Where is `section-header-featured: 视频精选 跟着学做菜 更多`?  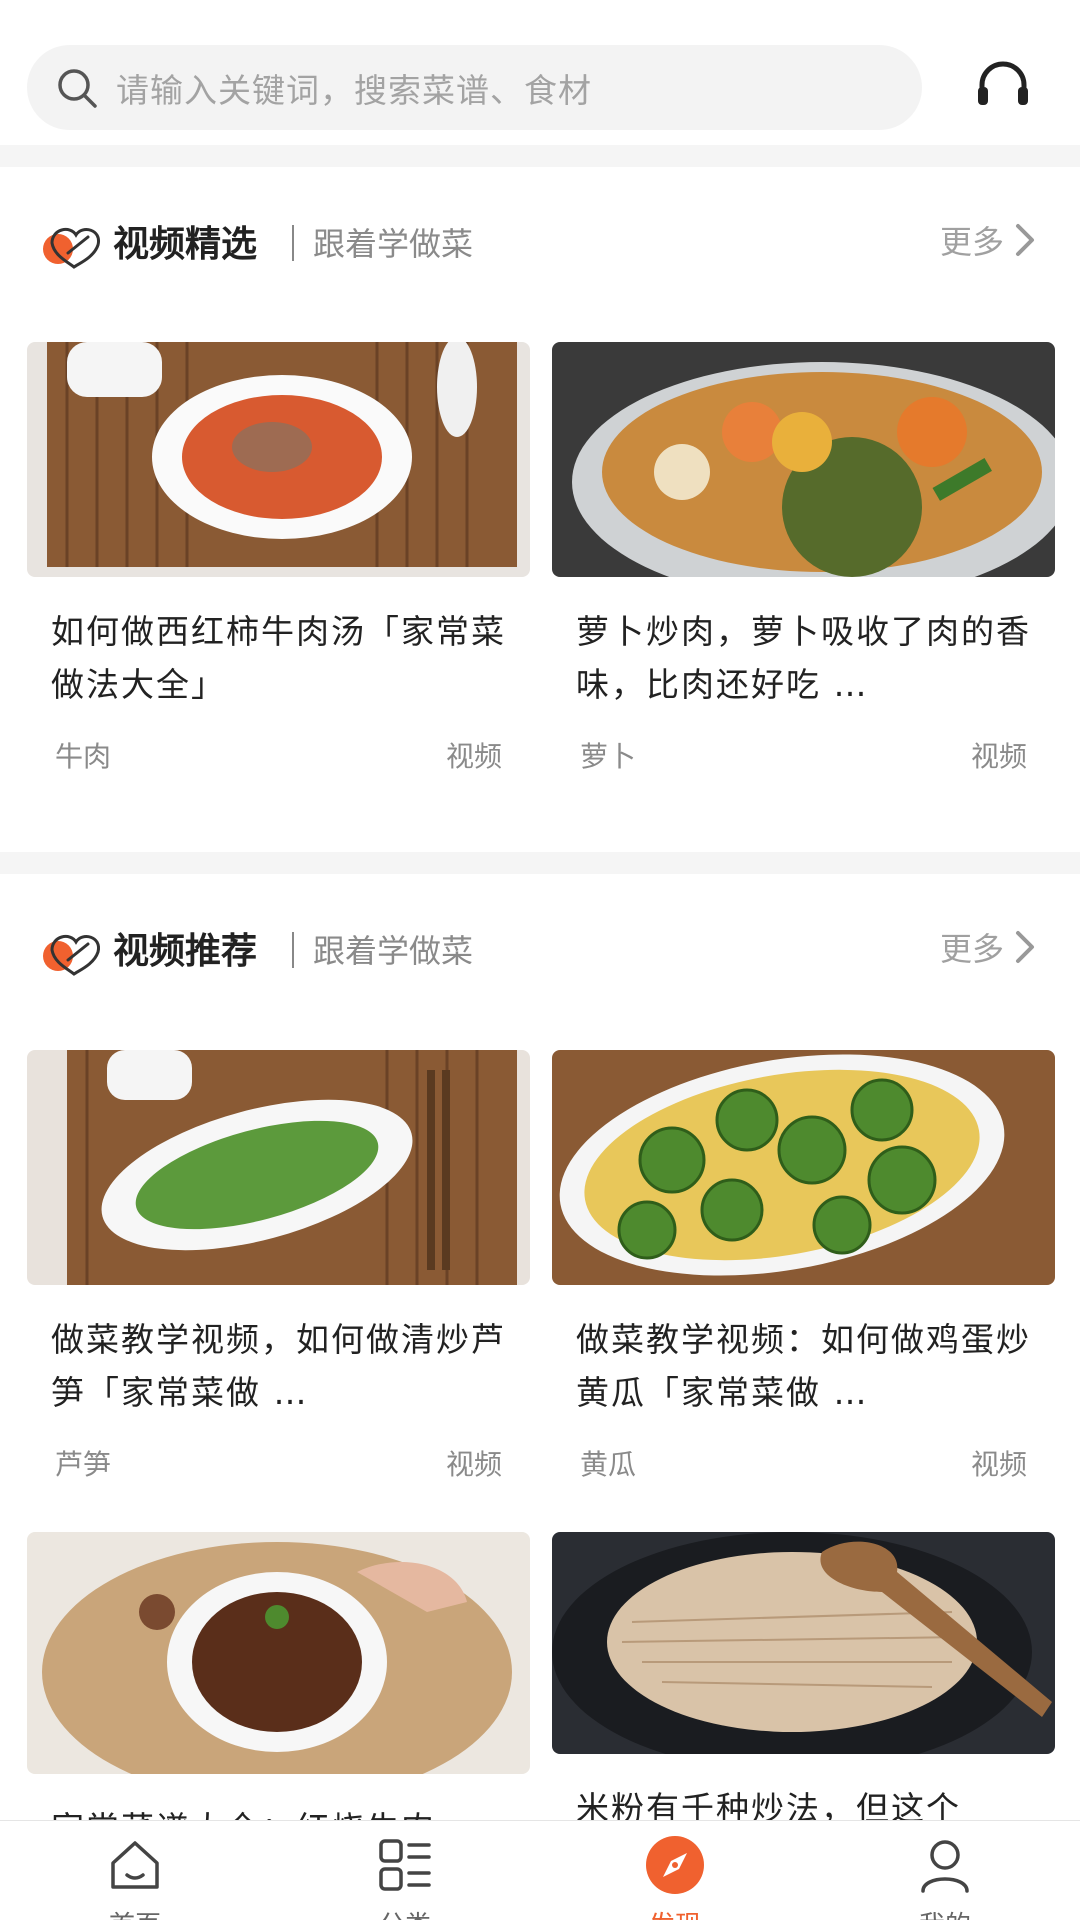 section-header-featured: 视频精选 跟着学做菜 更多 is located at coordinates (540, 243).